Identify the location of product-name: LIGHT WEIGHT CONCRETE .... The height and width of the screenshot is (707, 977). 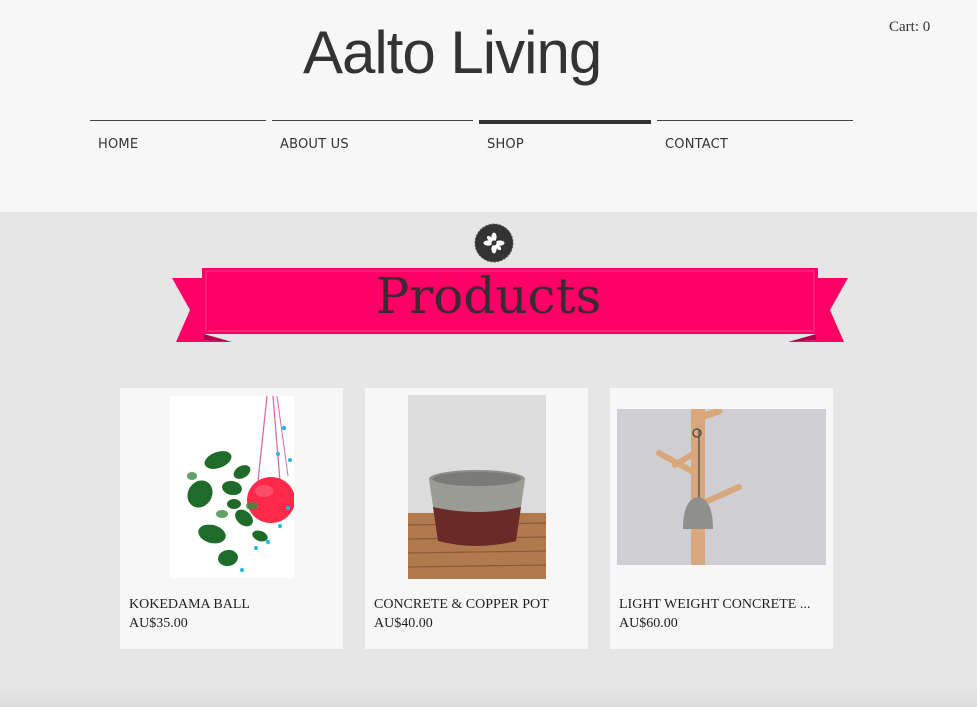
(714, 605).